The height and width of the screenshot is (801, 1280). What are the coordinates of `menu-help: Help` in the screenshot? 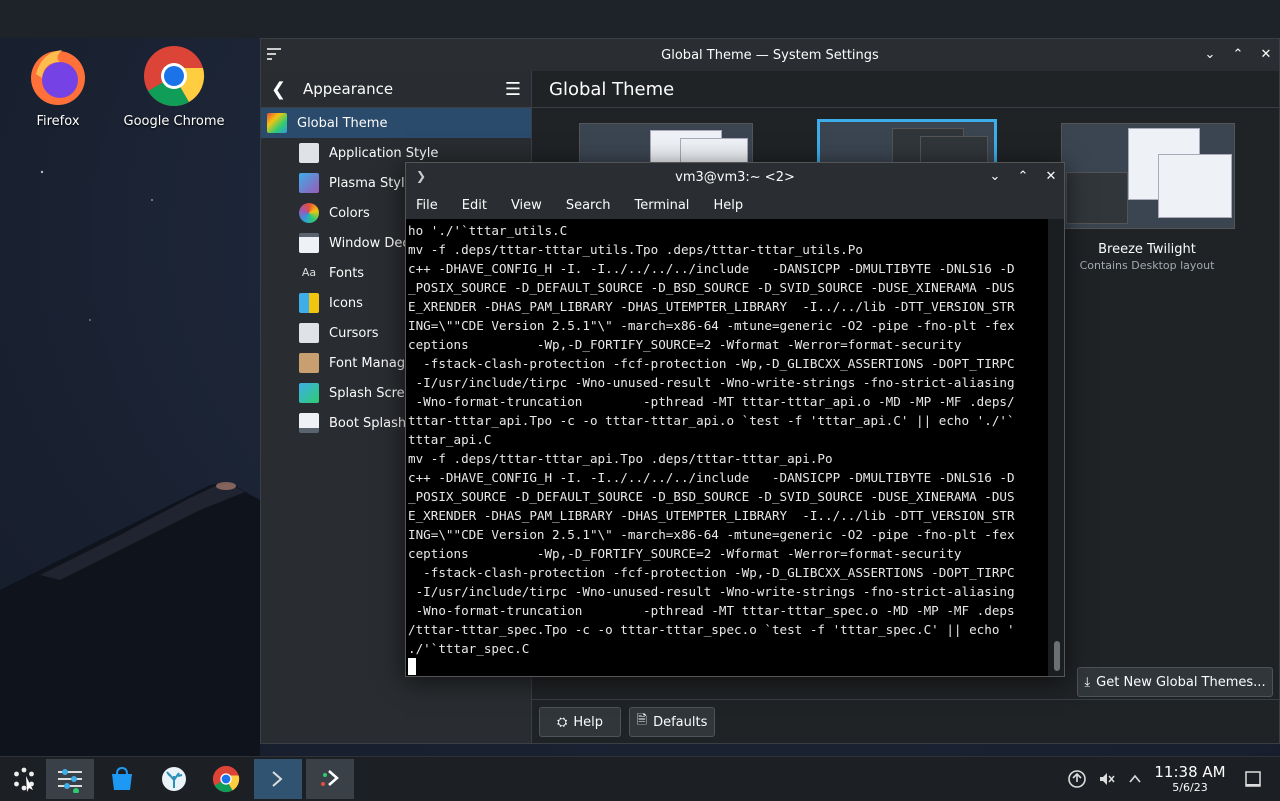 It's located at (728, 205).